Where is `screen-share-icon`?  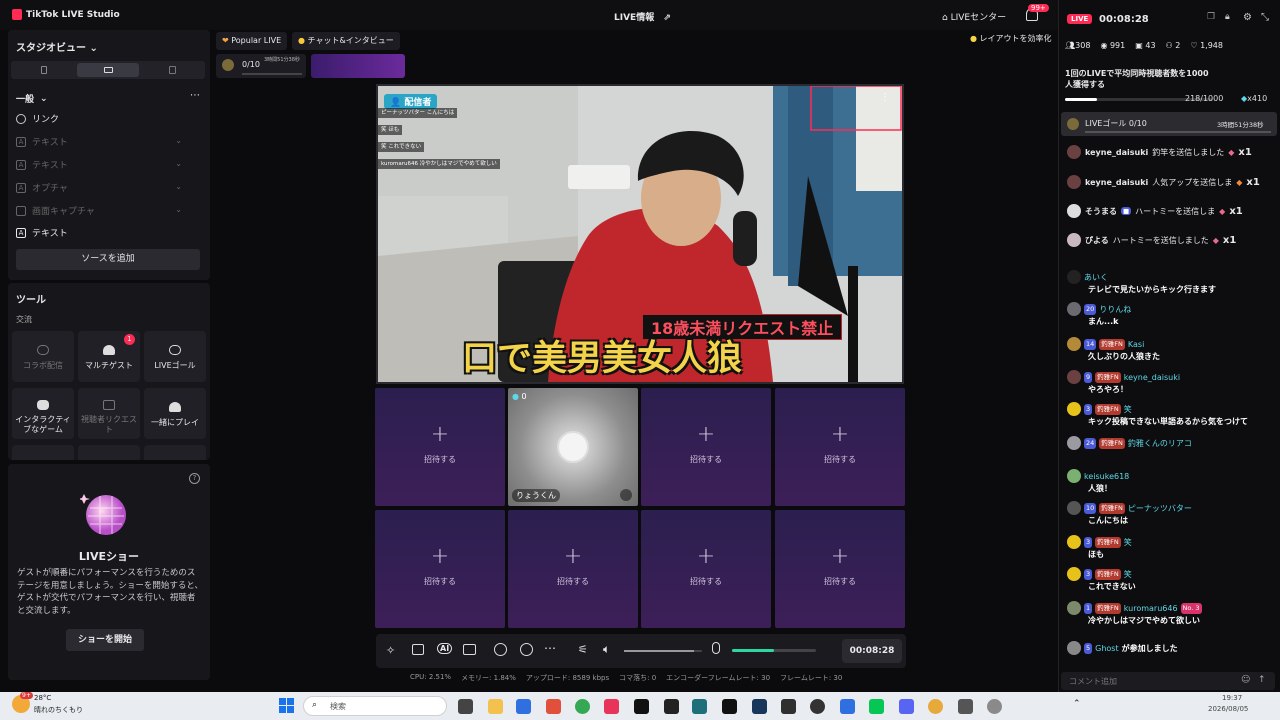 screen-share-icon is located at coordinates (418, 649).